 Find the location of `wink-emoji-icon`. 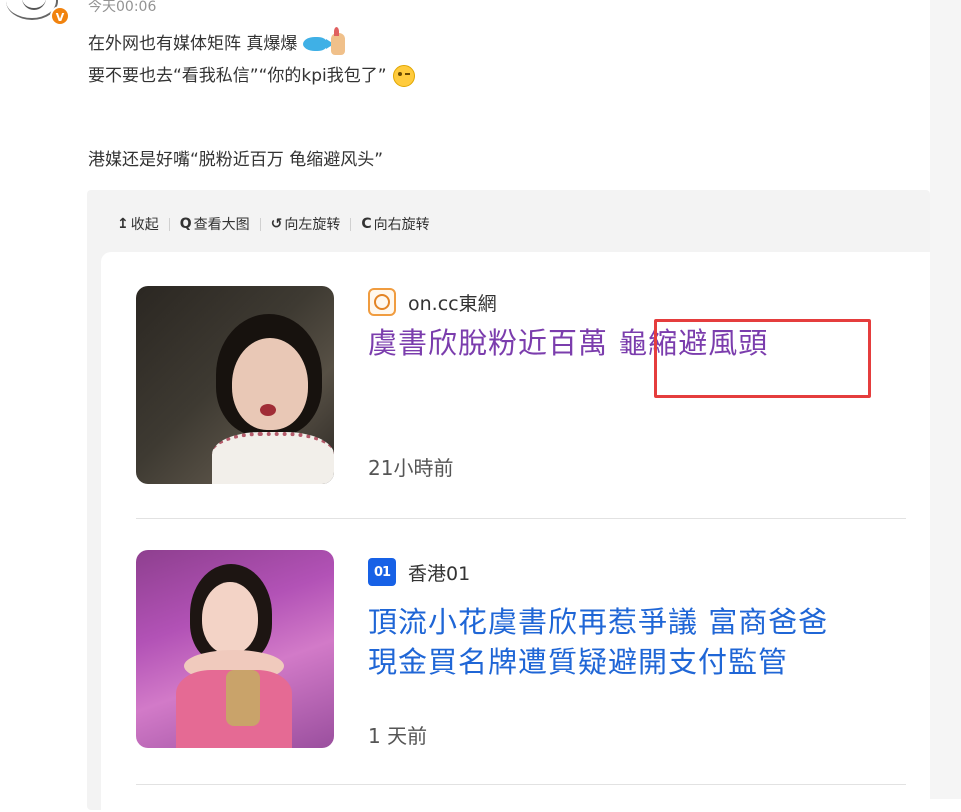

wink-emoji-icon is located at coordinates (403, 76).